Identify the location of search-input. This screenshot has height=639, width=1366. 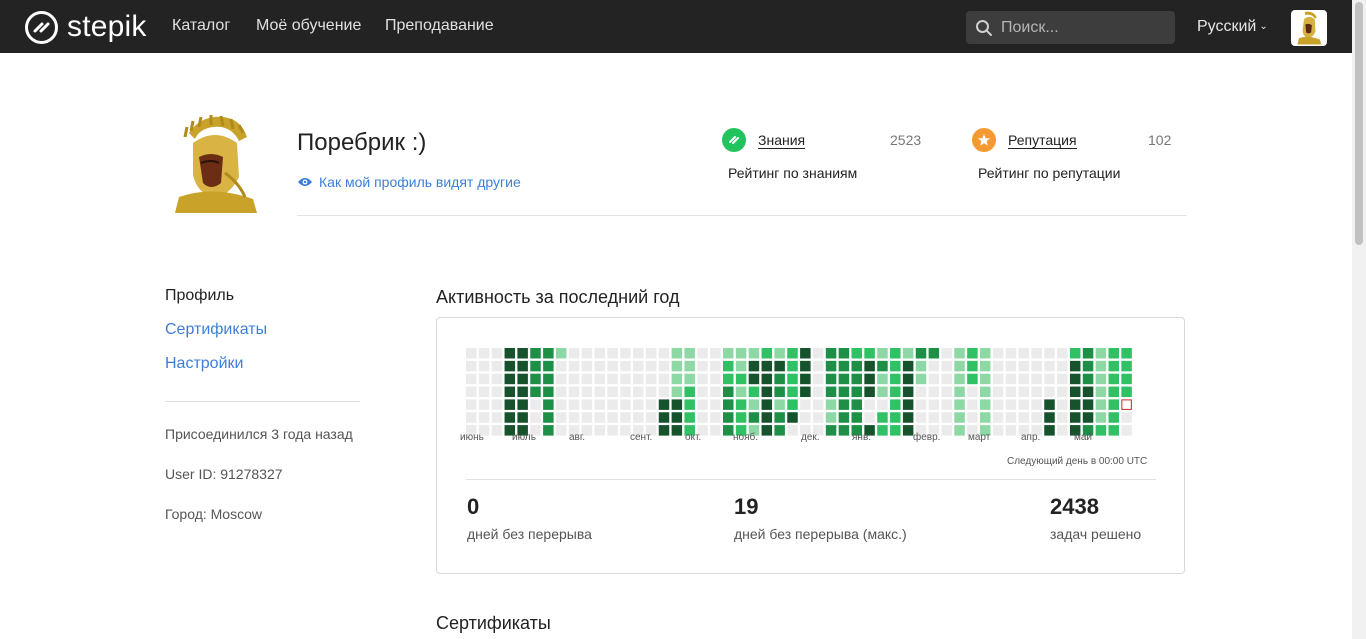
(1081, 27).